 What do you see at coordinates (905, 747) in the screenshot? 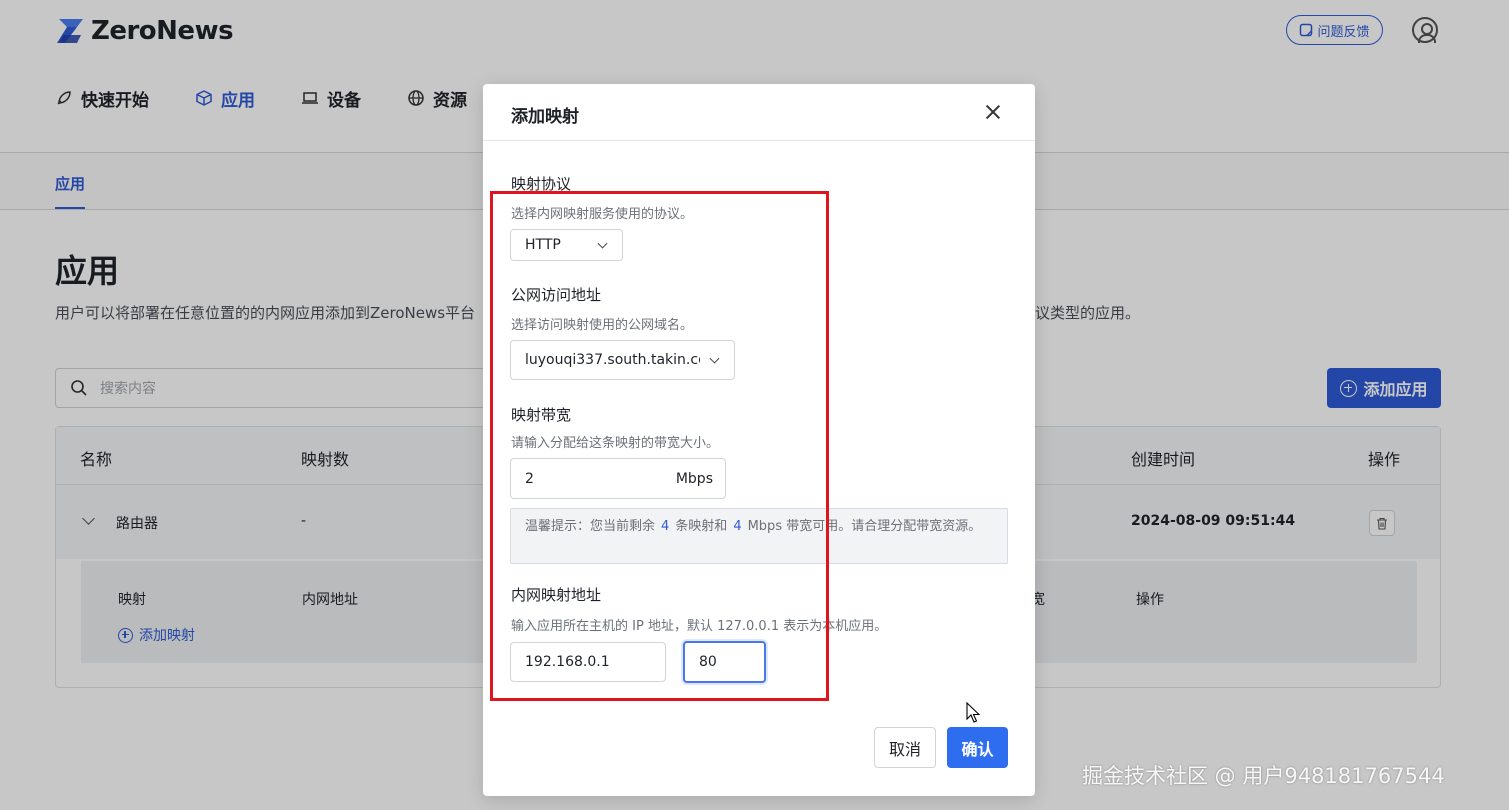
I see `cancel-button: 取消` at bounding box center [905, 747].